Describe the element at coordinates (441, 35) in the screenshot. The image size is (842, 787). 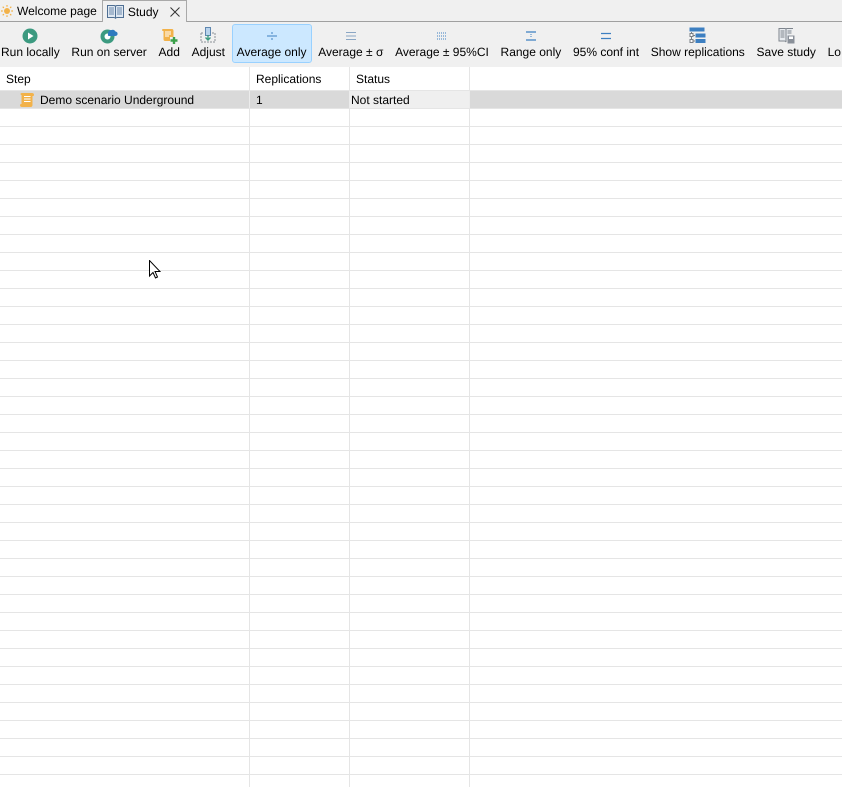
I see `dotted-lines-icon` at that location.